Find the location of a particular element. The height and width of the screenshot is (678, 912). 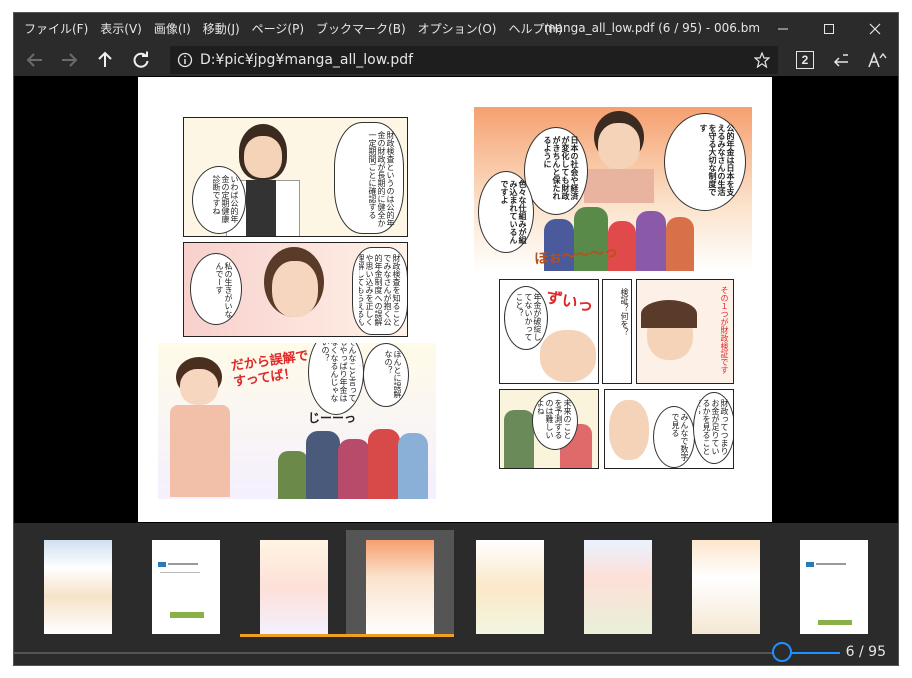

direction-button is located at coordinates (841, 60).